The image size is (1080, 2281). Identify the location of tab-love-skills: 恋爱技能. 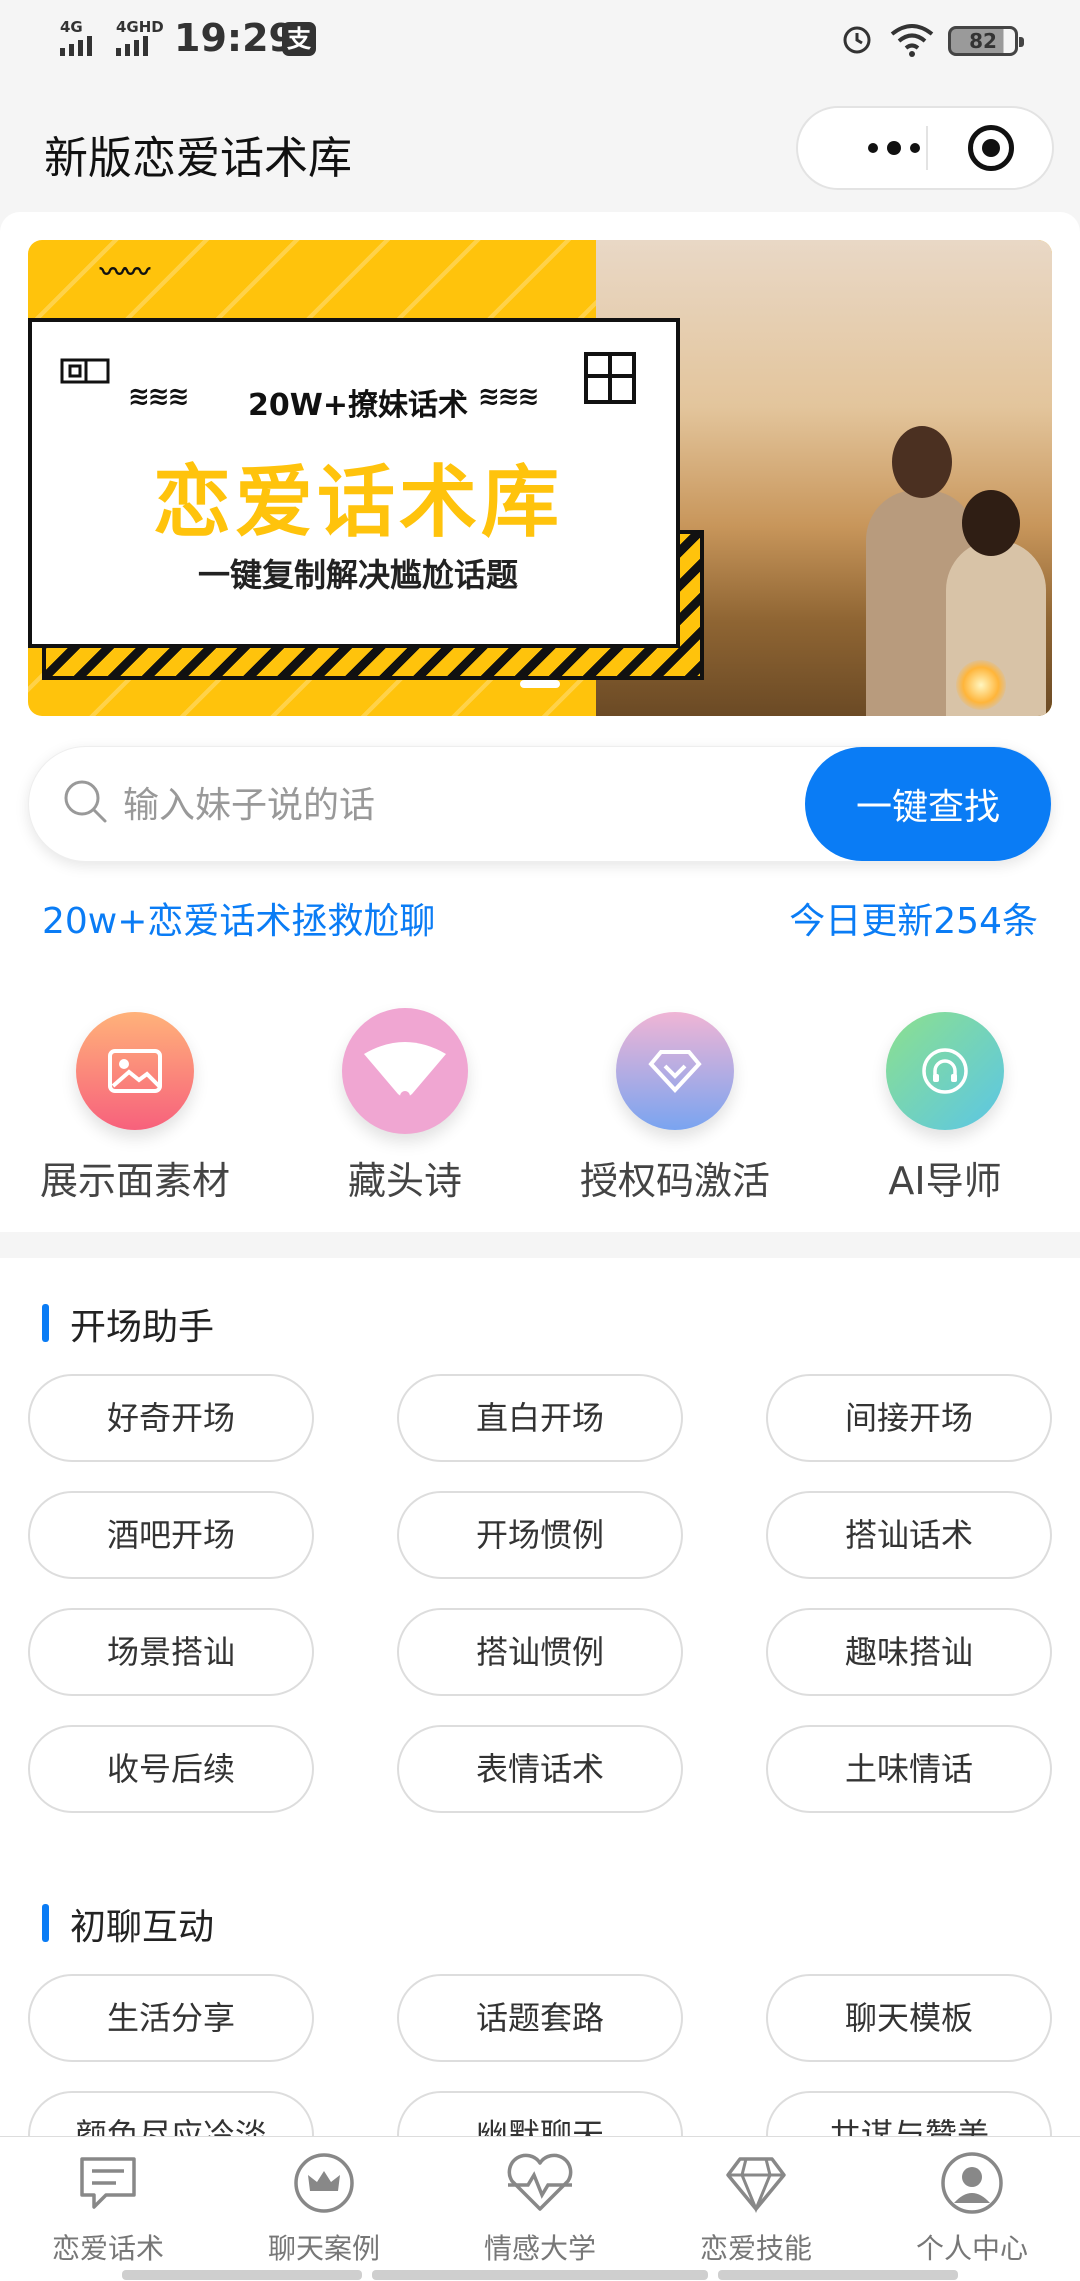
(756, 2209).